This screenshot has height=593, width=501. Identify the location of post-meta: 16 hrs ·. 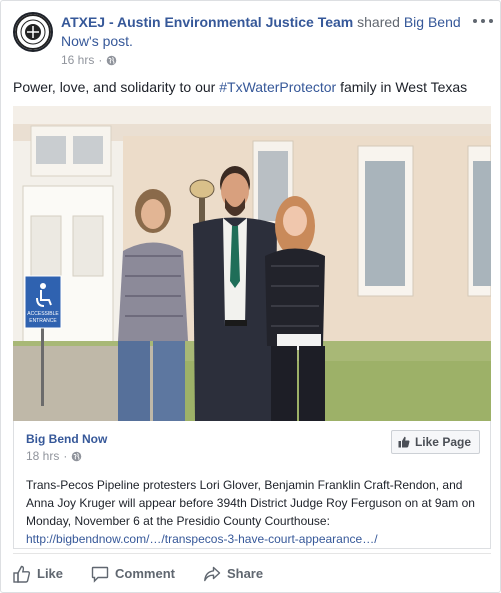
(89, 60).